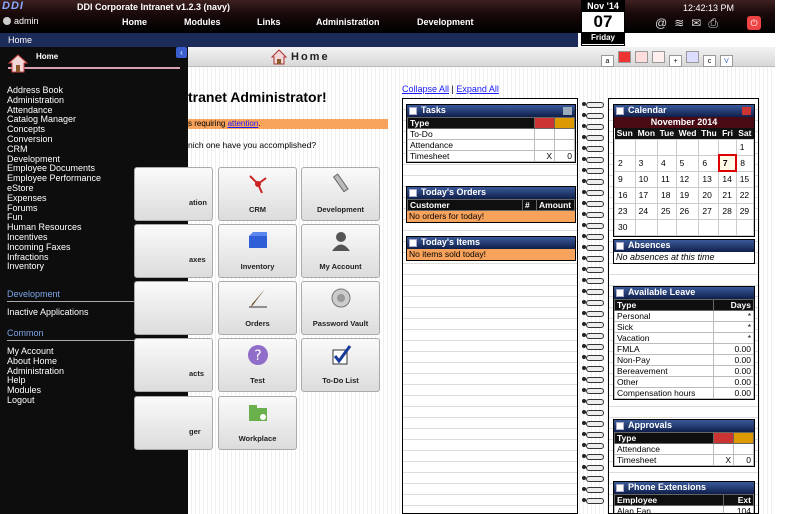  Describe the element at coordinates (667, 179) in the screenshot. I see `calendar-day: 11` at that location.